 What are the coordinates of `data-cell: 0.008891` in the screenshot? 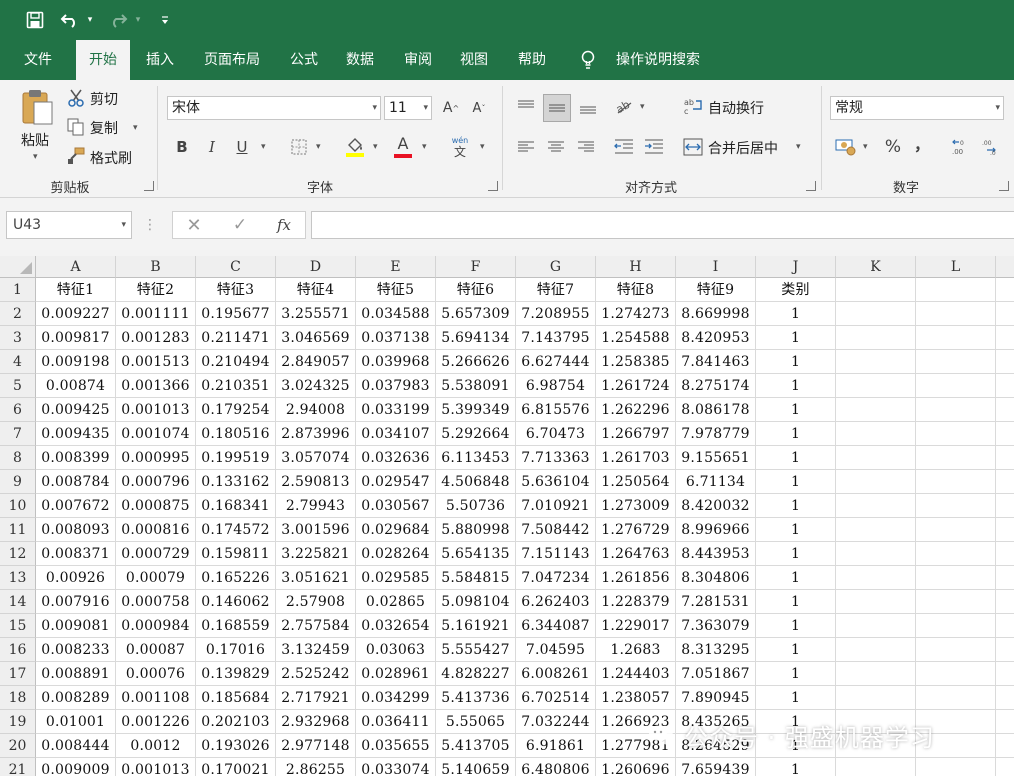 It's located at (76, 674).